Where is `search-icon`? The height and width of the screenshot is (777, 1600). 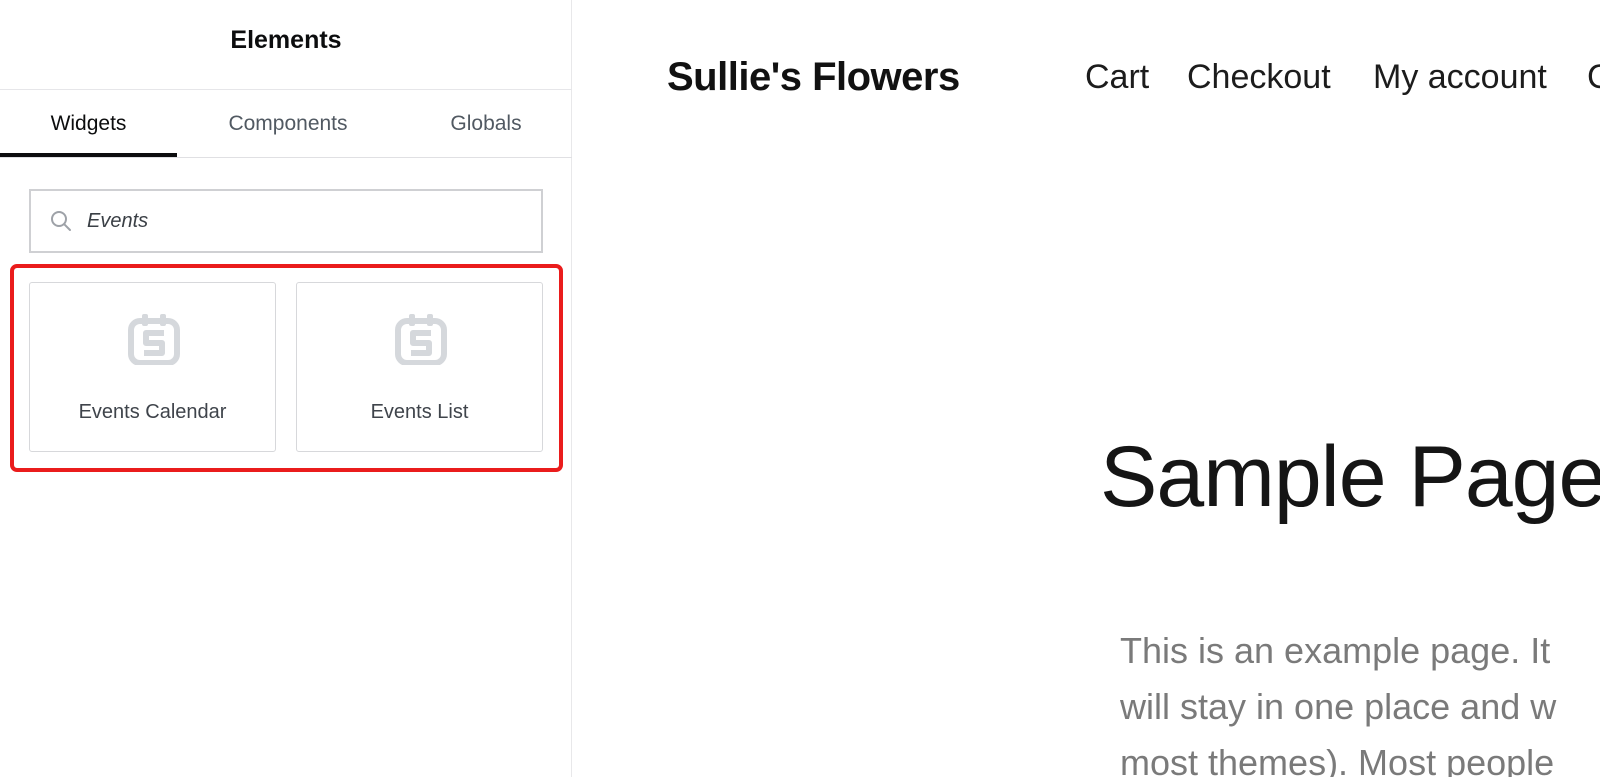 search-icon is located at coordinates (61, 221).